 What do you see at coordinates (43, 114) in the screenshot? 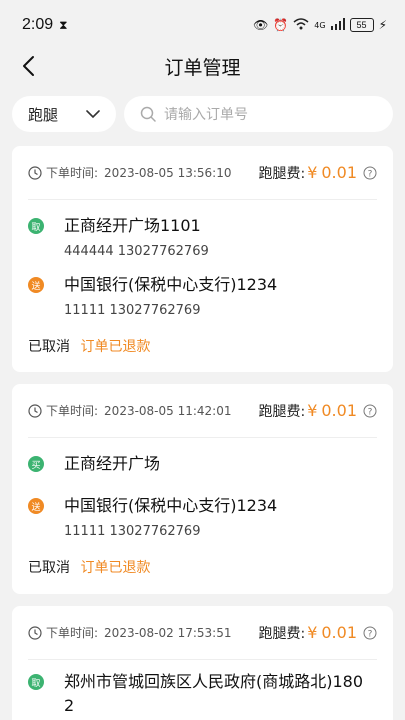
I see `type-select-value: 跑腿` at bounding box center [43, 114].